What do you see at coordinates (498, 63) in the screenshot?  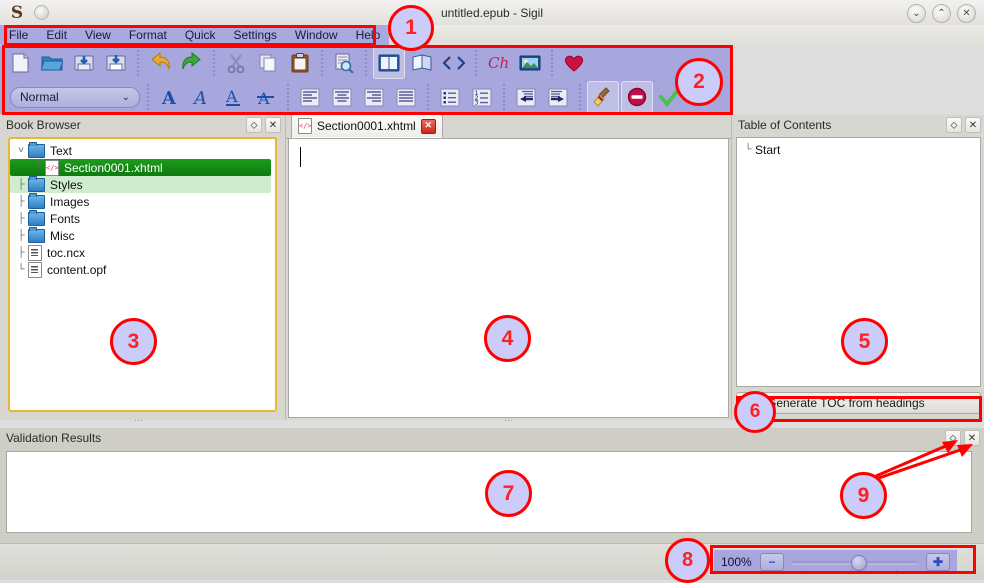 I see `insert-special-char-button: Ch` at bounding box center [498, 63].